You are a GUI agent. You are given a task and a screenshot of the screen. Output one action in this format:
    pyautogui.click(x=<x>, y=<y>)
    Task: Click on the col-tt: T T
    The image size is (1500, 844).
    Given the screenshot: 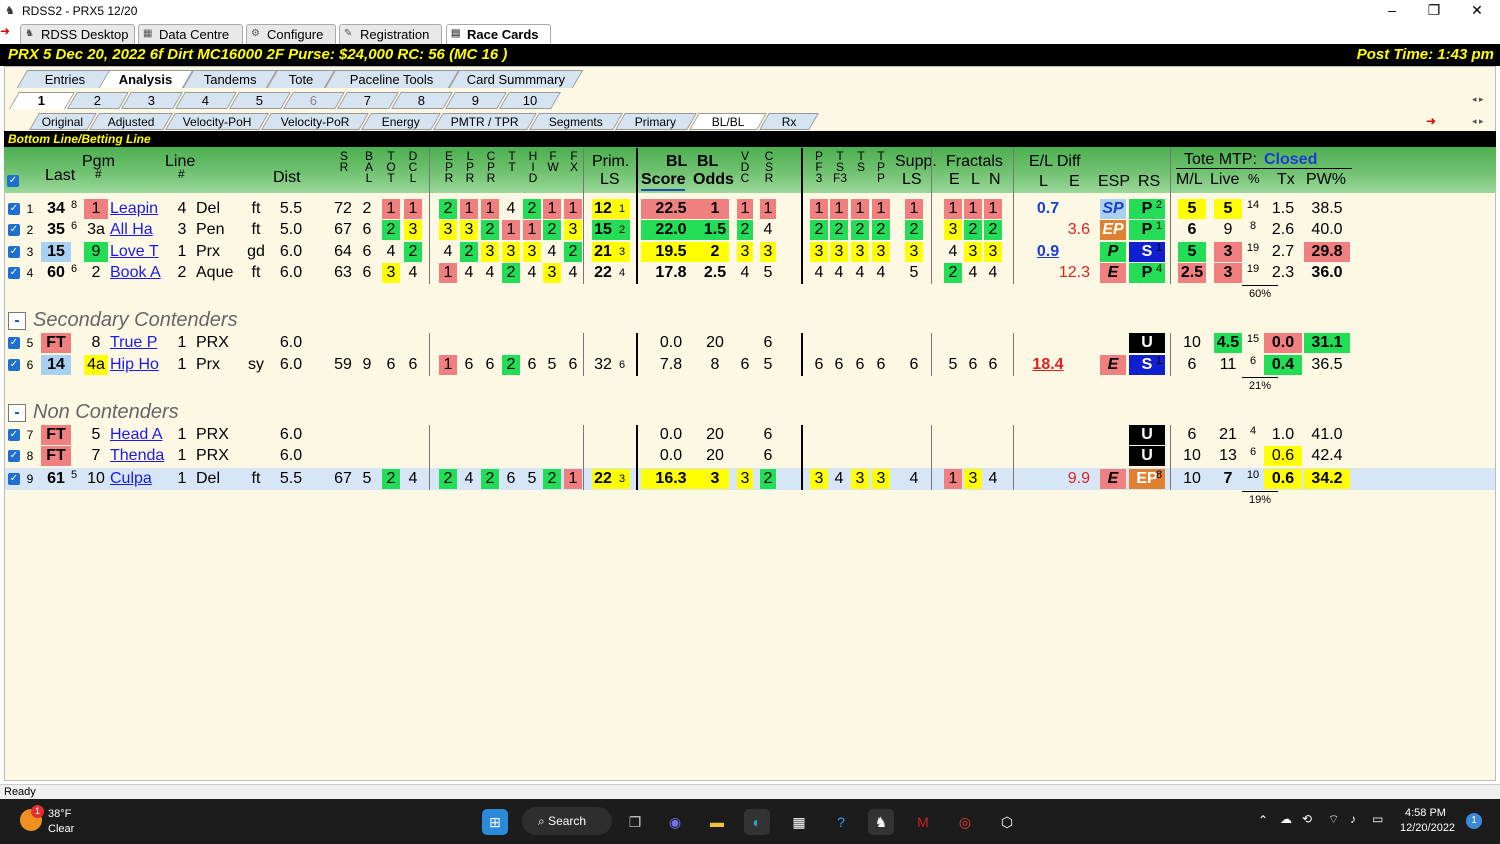 What is the action you would take?
    pyautogui.click(x=512, y=161)
    